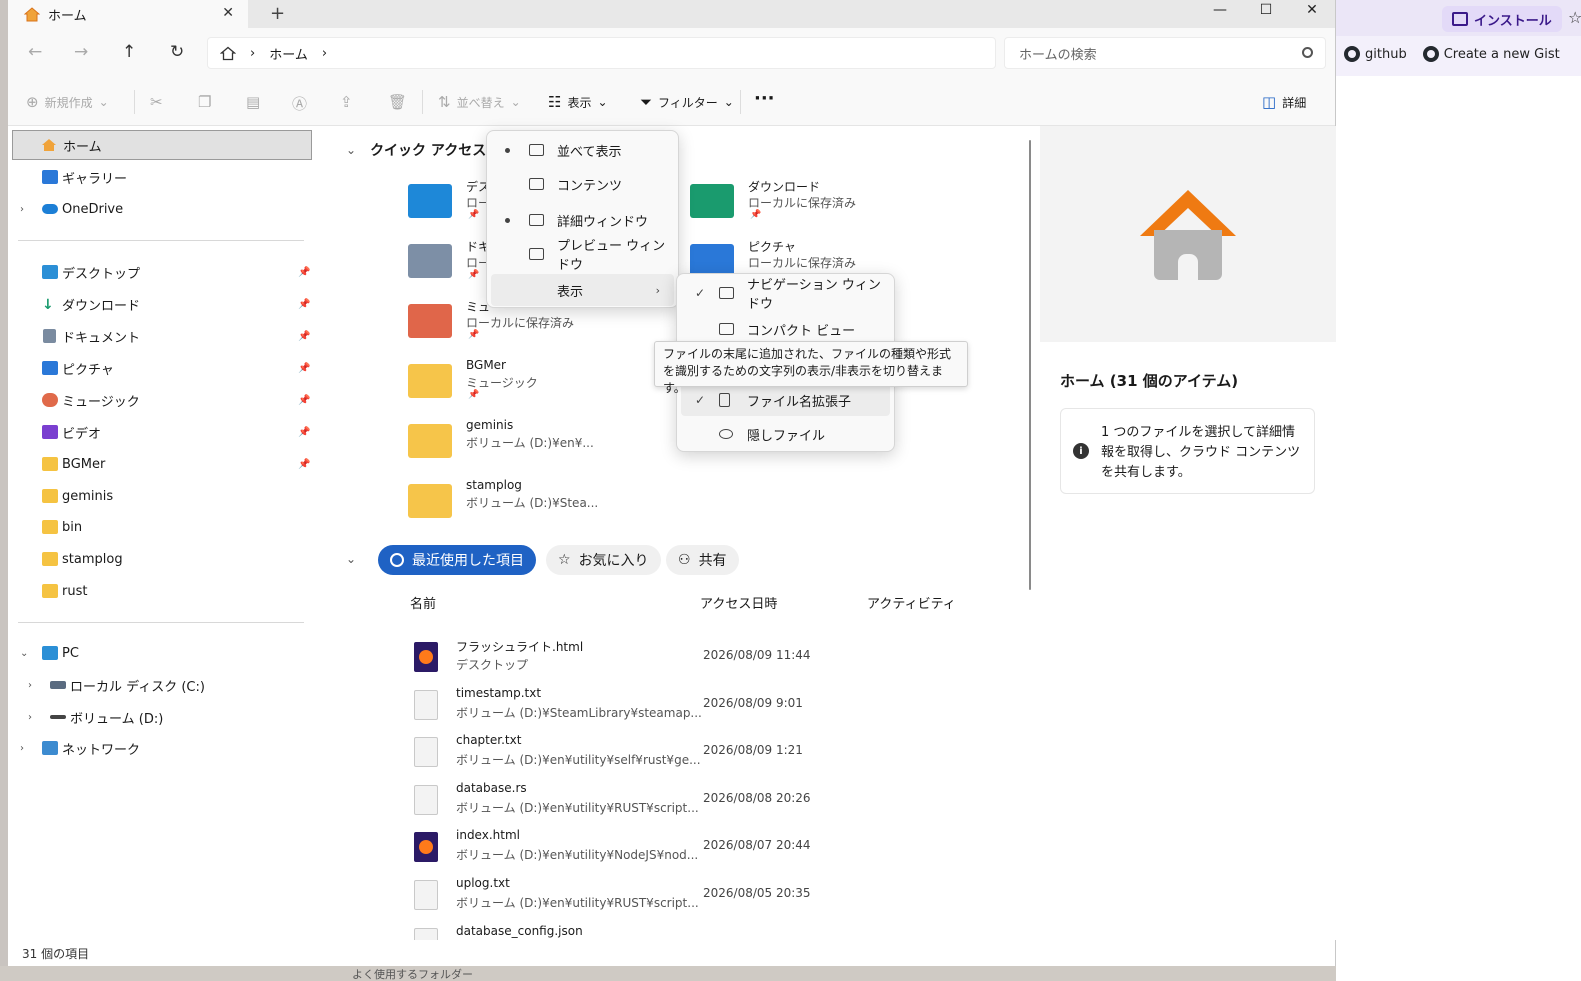  What do you see at coordinates (1220, 10) in the screenshot?
I see `minimize-button: —` at bounding box center [1220, 10].